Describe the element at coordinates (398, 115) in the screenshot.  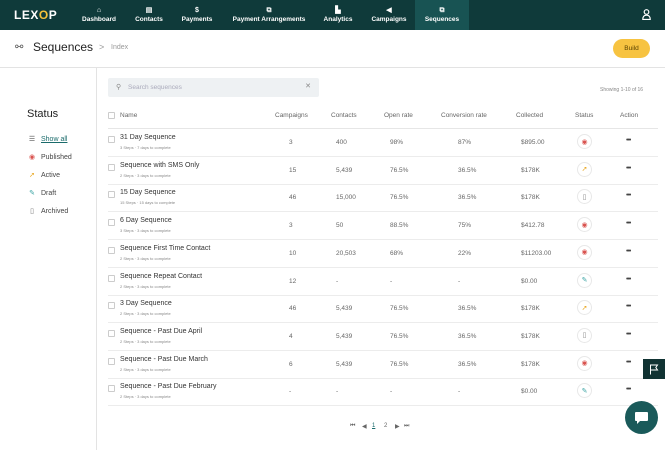
I see `column-header-open-rate: Open rate` at that location.